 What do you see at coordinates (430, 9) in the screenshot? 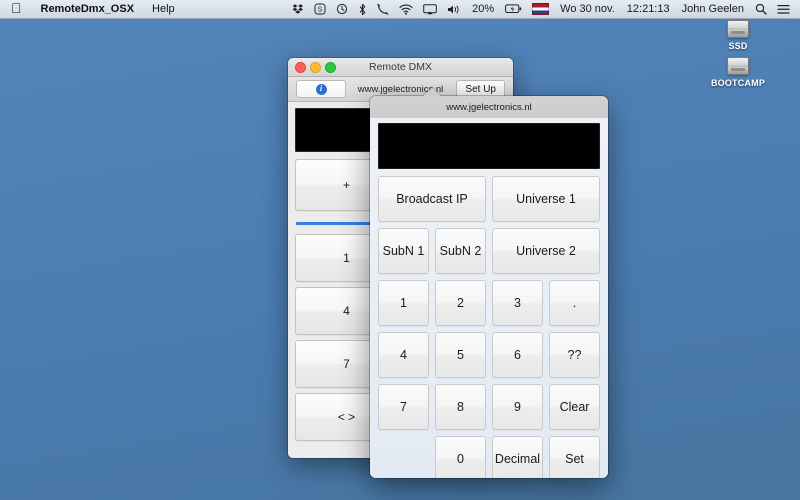
I see `airplay-display-icon` at bounding box center [430, 9].